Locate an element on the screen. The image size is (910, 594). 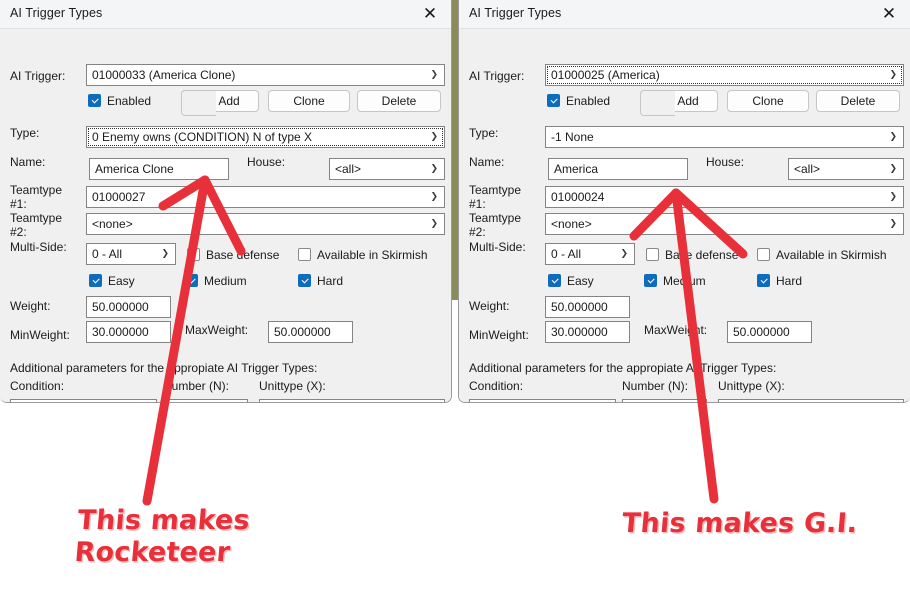
type-combobox: 0 Enemy owns (CONDITION) N of type X ❯ is located at coordinates (265, 137).